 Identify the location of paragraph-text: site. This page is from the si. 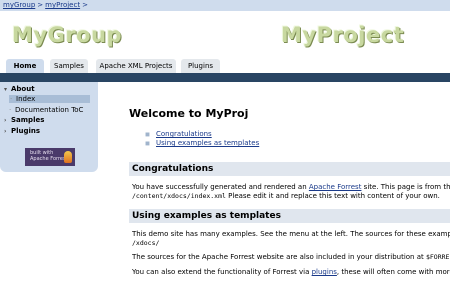
(406, 187).